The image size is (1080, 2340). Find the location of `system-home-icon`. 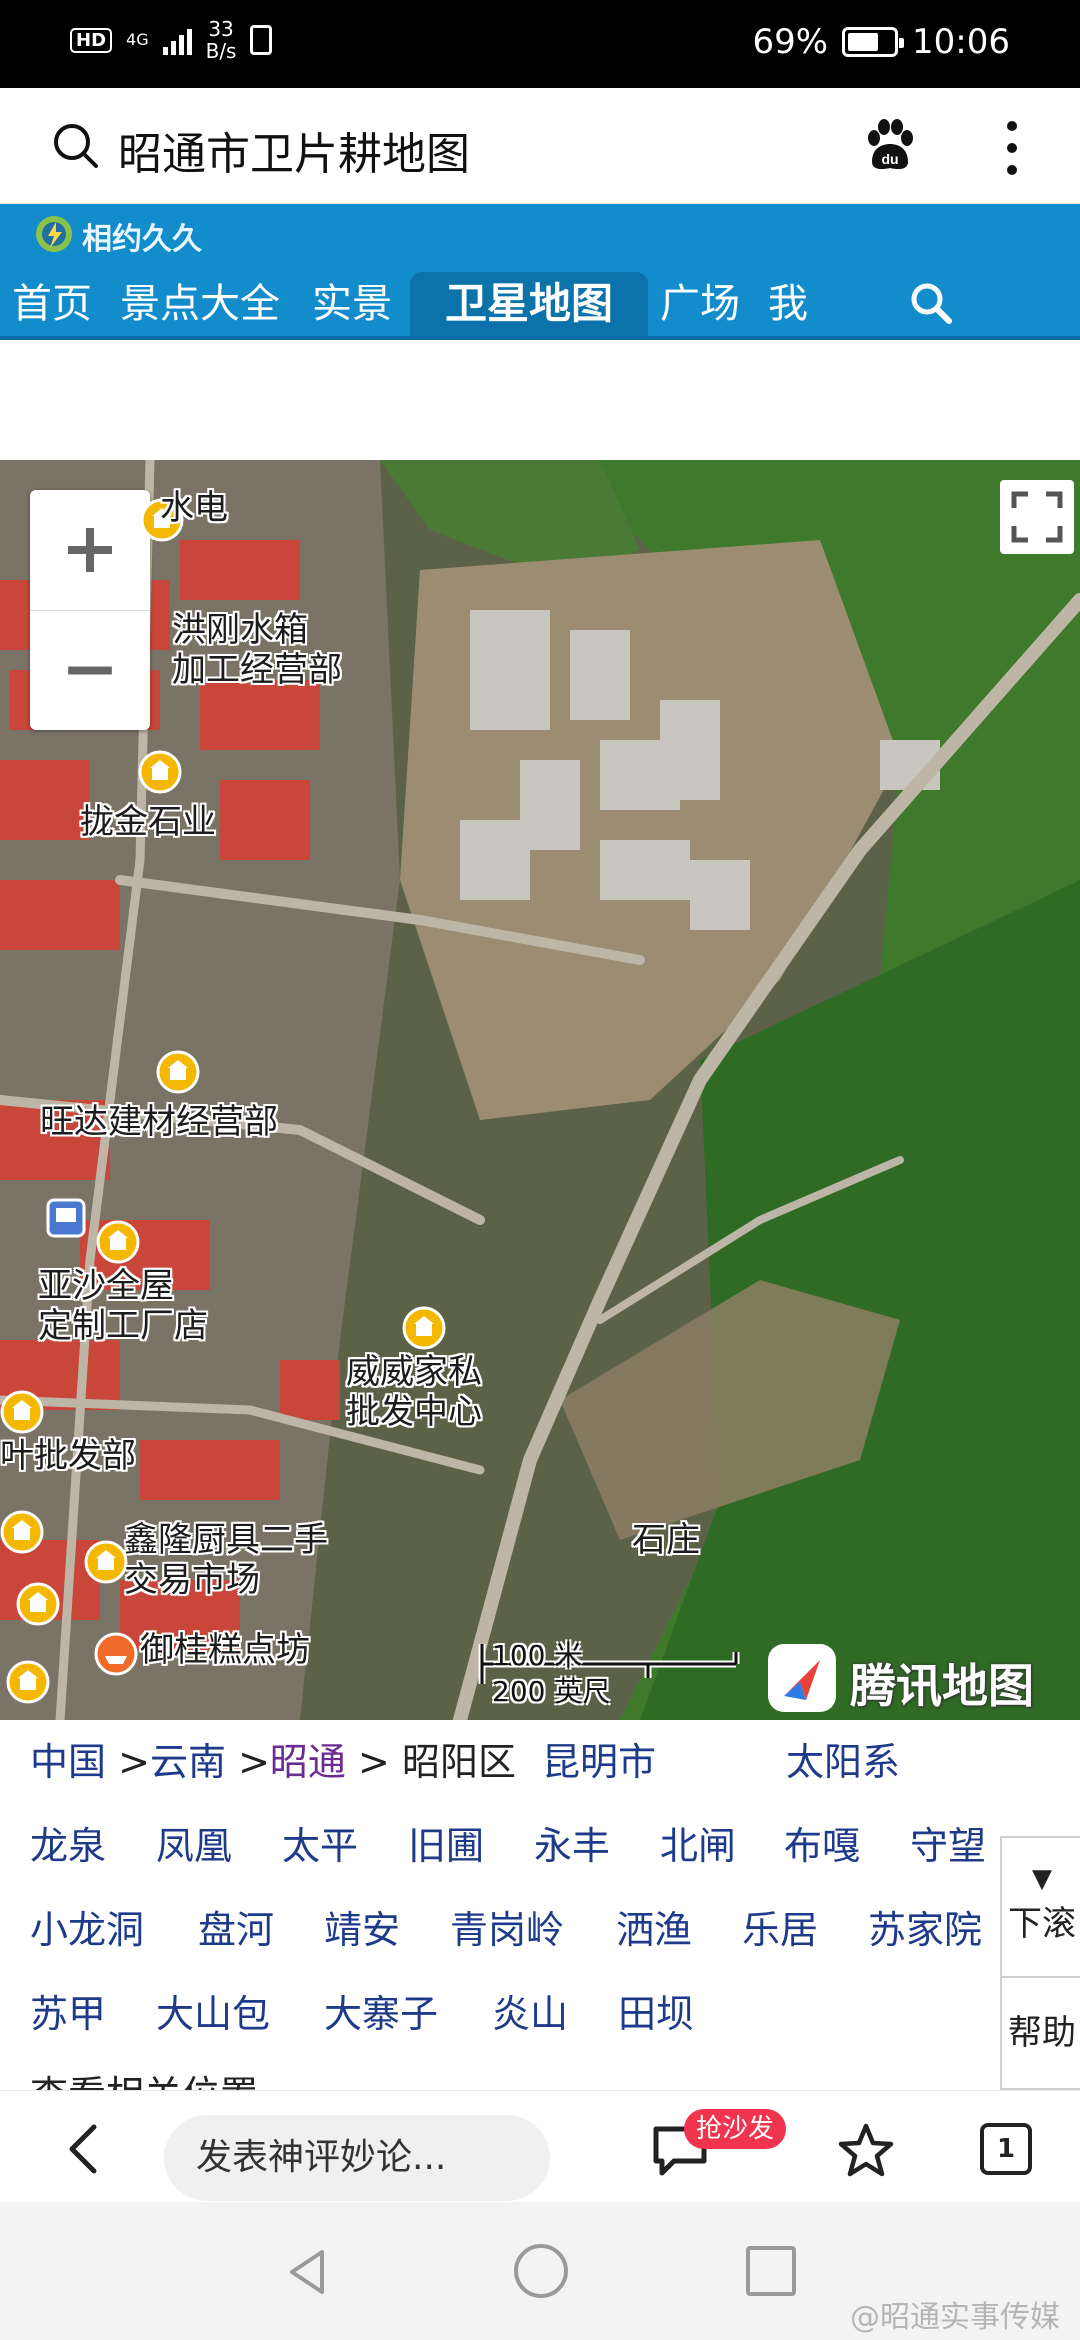

system-home-icon is located at coordinates (541, 2271).